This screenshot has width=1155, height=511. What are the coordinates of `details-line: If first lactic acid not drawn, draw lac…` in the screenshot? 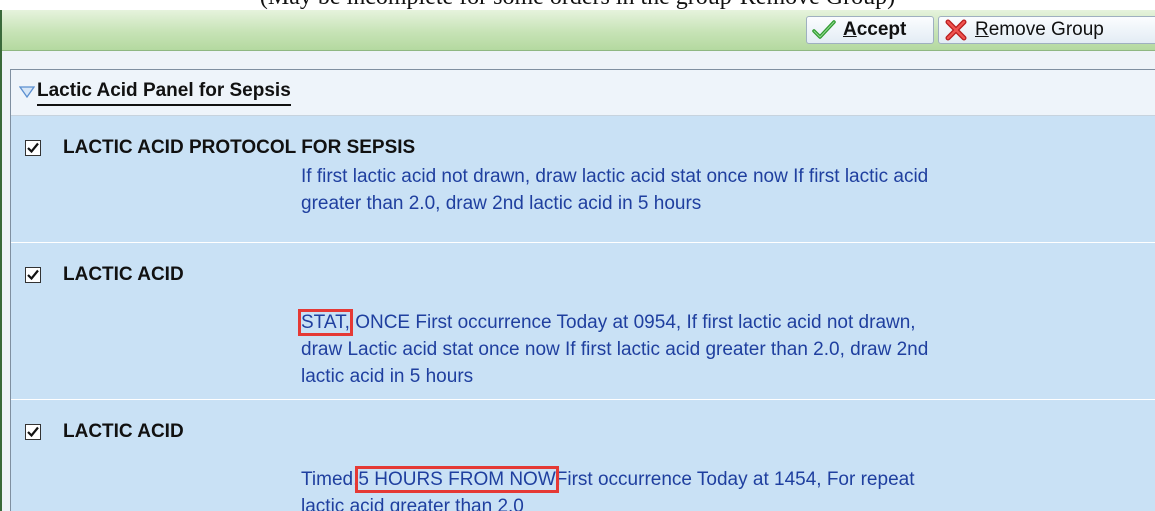 It's located at (615, 176).